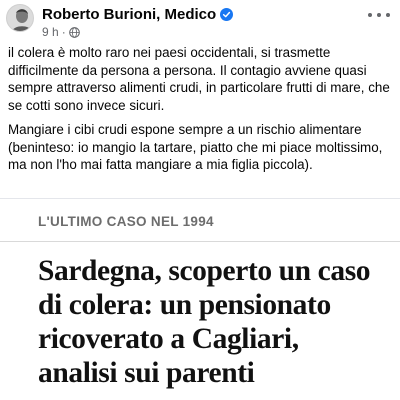 This screenshot has width=400, height=400. What do you see at coordinates (146, 373) in the screenshot?
I see `headline-line: analisi sui parenti` at bounding box center [146, 373].